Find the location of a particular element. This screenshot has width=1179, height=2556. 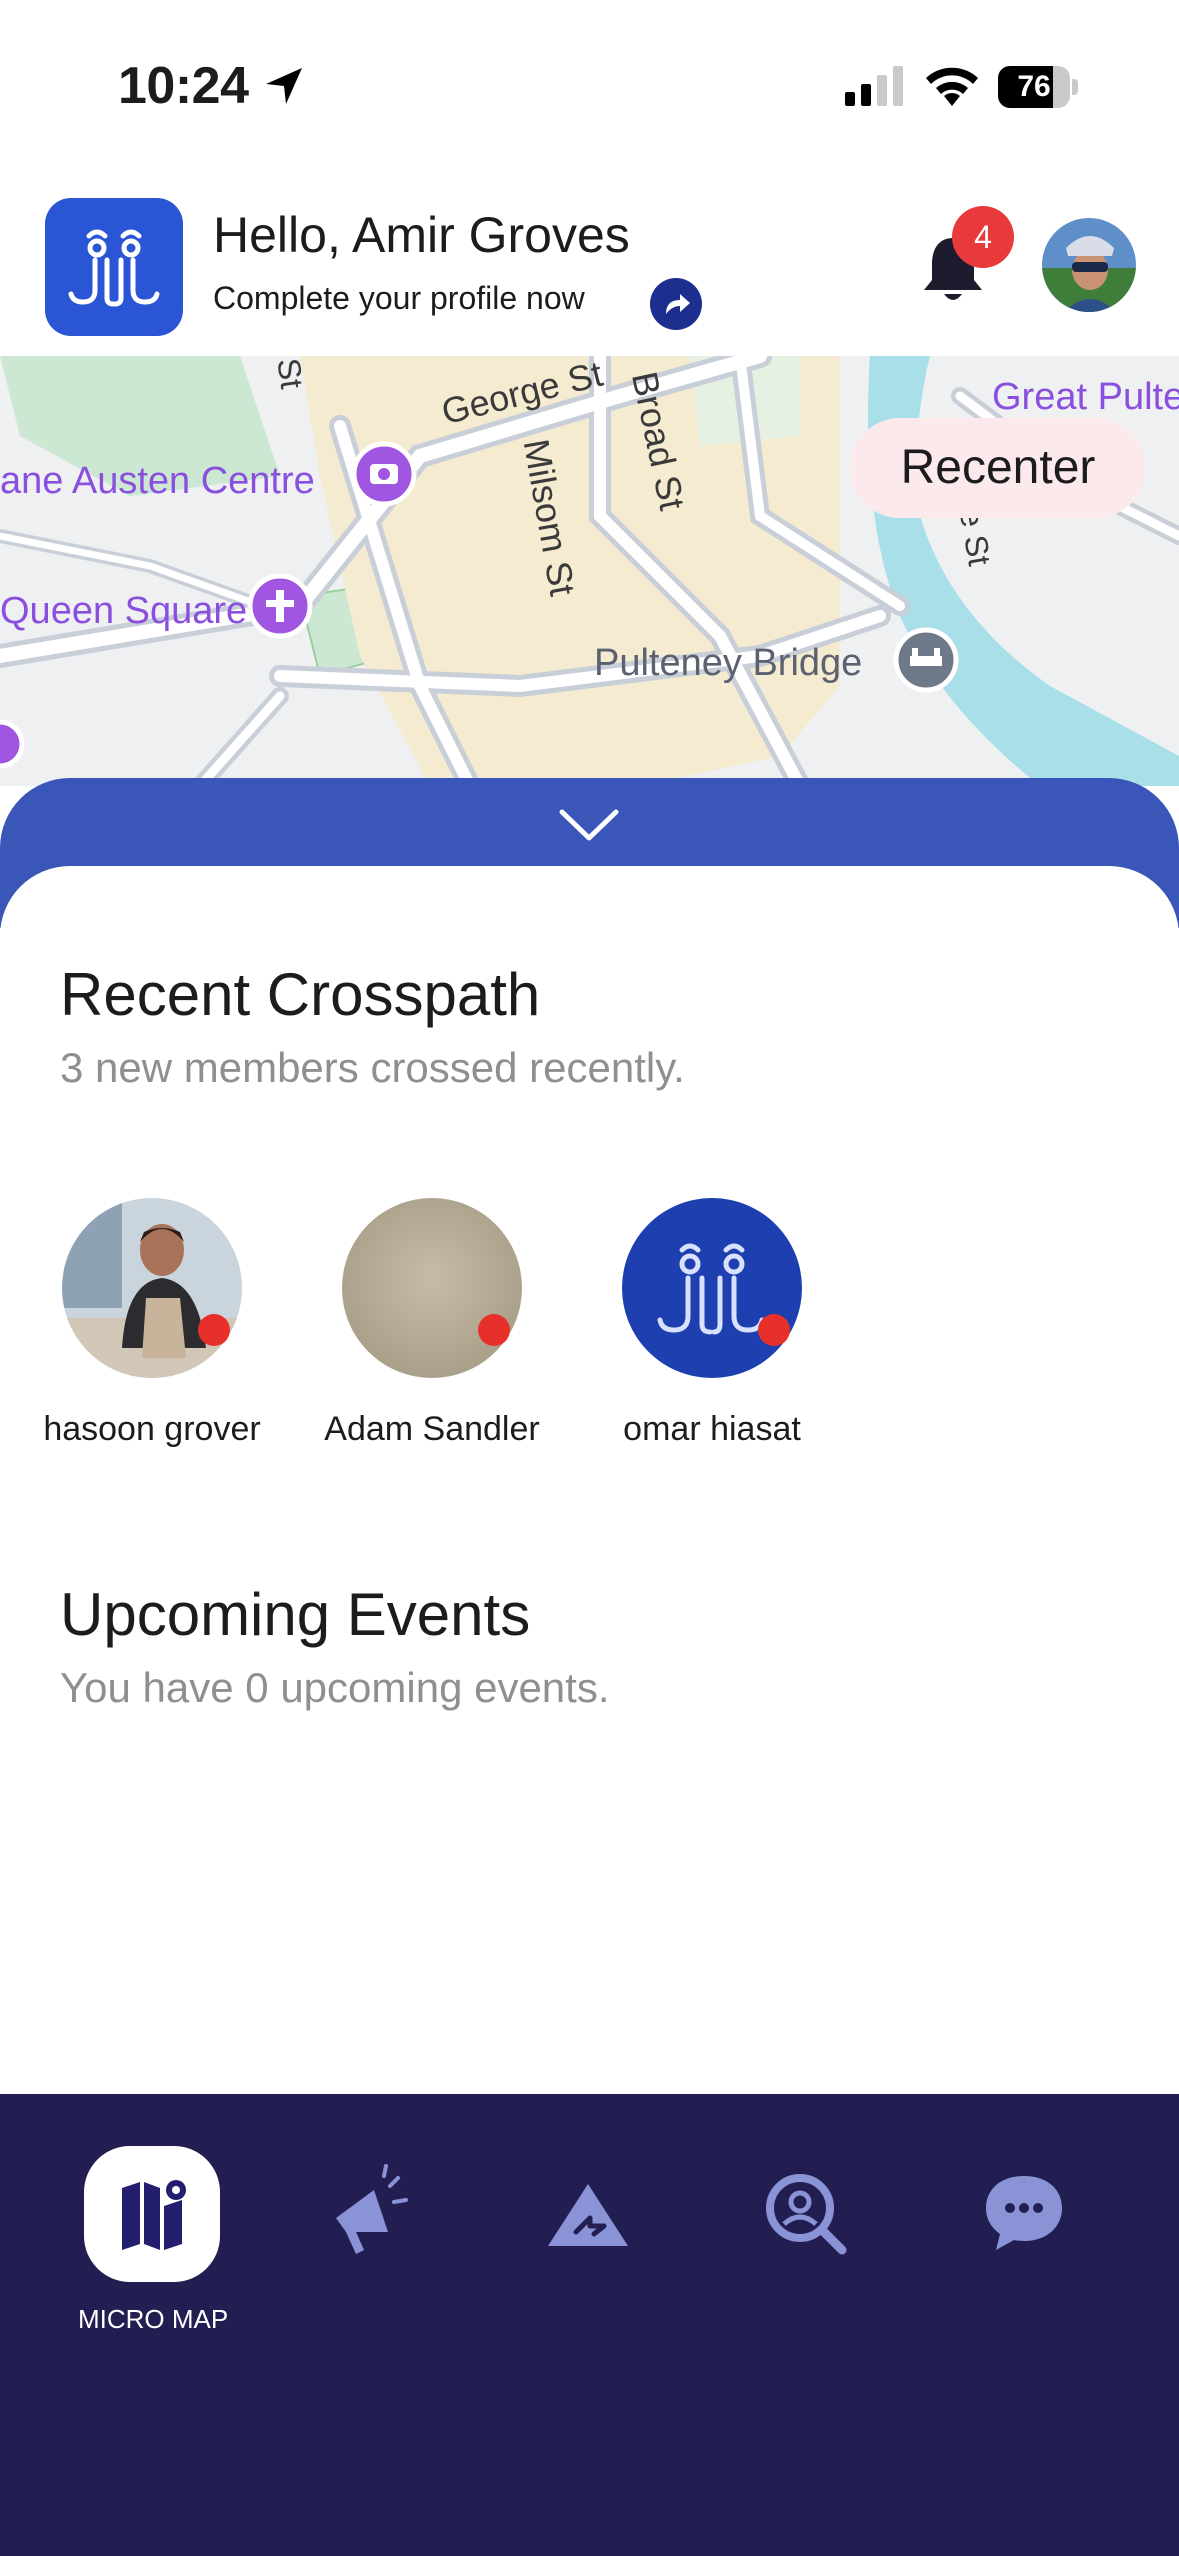

tab-crosspath is located at coordinates (588, 2214).